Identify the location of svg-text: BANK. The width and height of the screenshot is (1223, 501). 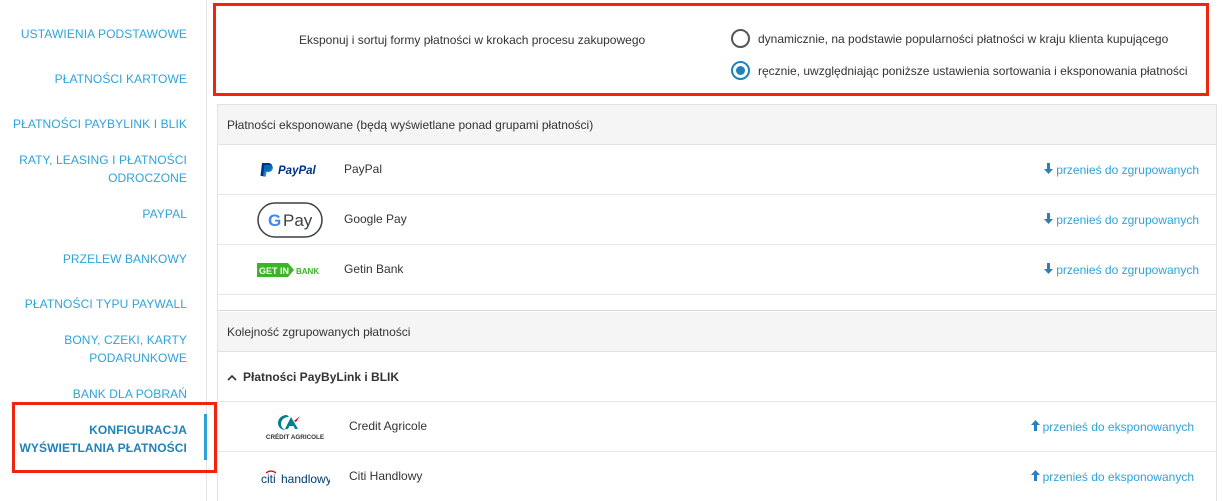
(307, 271).